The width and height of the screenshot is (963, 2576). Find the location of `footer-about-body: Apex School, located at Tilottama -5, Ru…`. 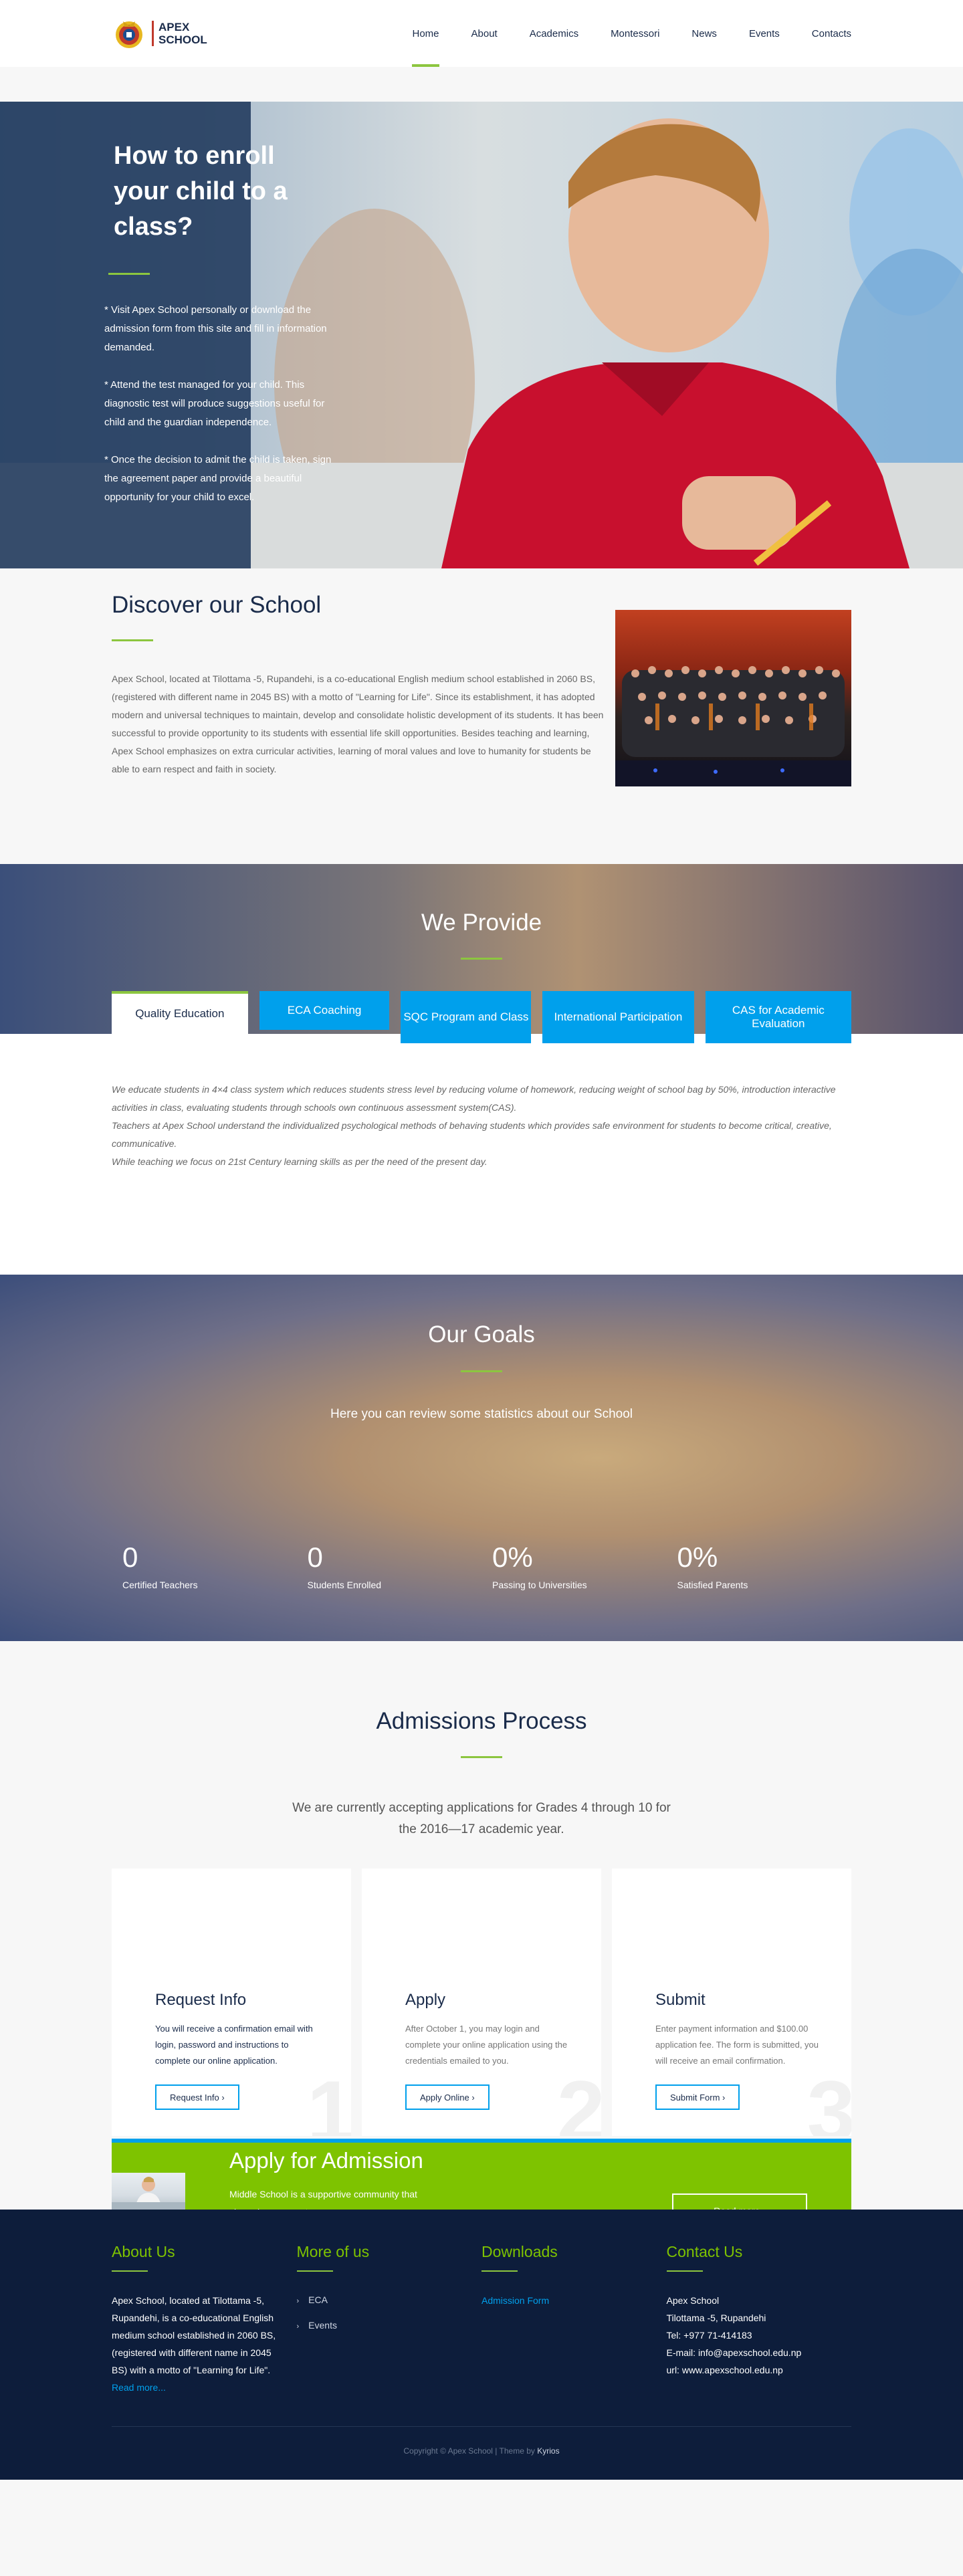

footer-about-body: Apex School, located at Tilottama -5, Ru… is located at coordinates (197, 2344).